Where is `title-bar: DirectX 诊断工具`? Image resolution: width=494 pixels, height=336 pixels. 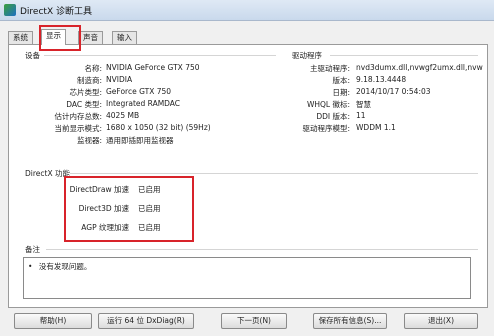
title-bar: DirectX 诊断工具 is located at coordinates (247, 10).